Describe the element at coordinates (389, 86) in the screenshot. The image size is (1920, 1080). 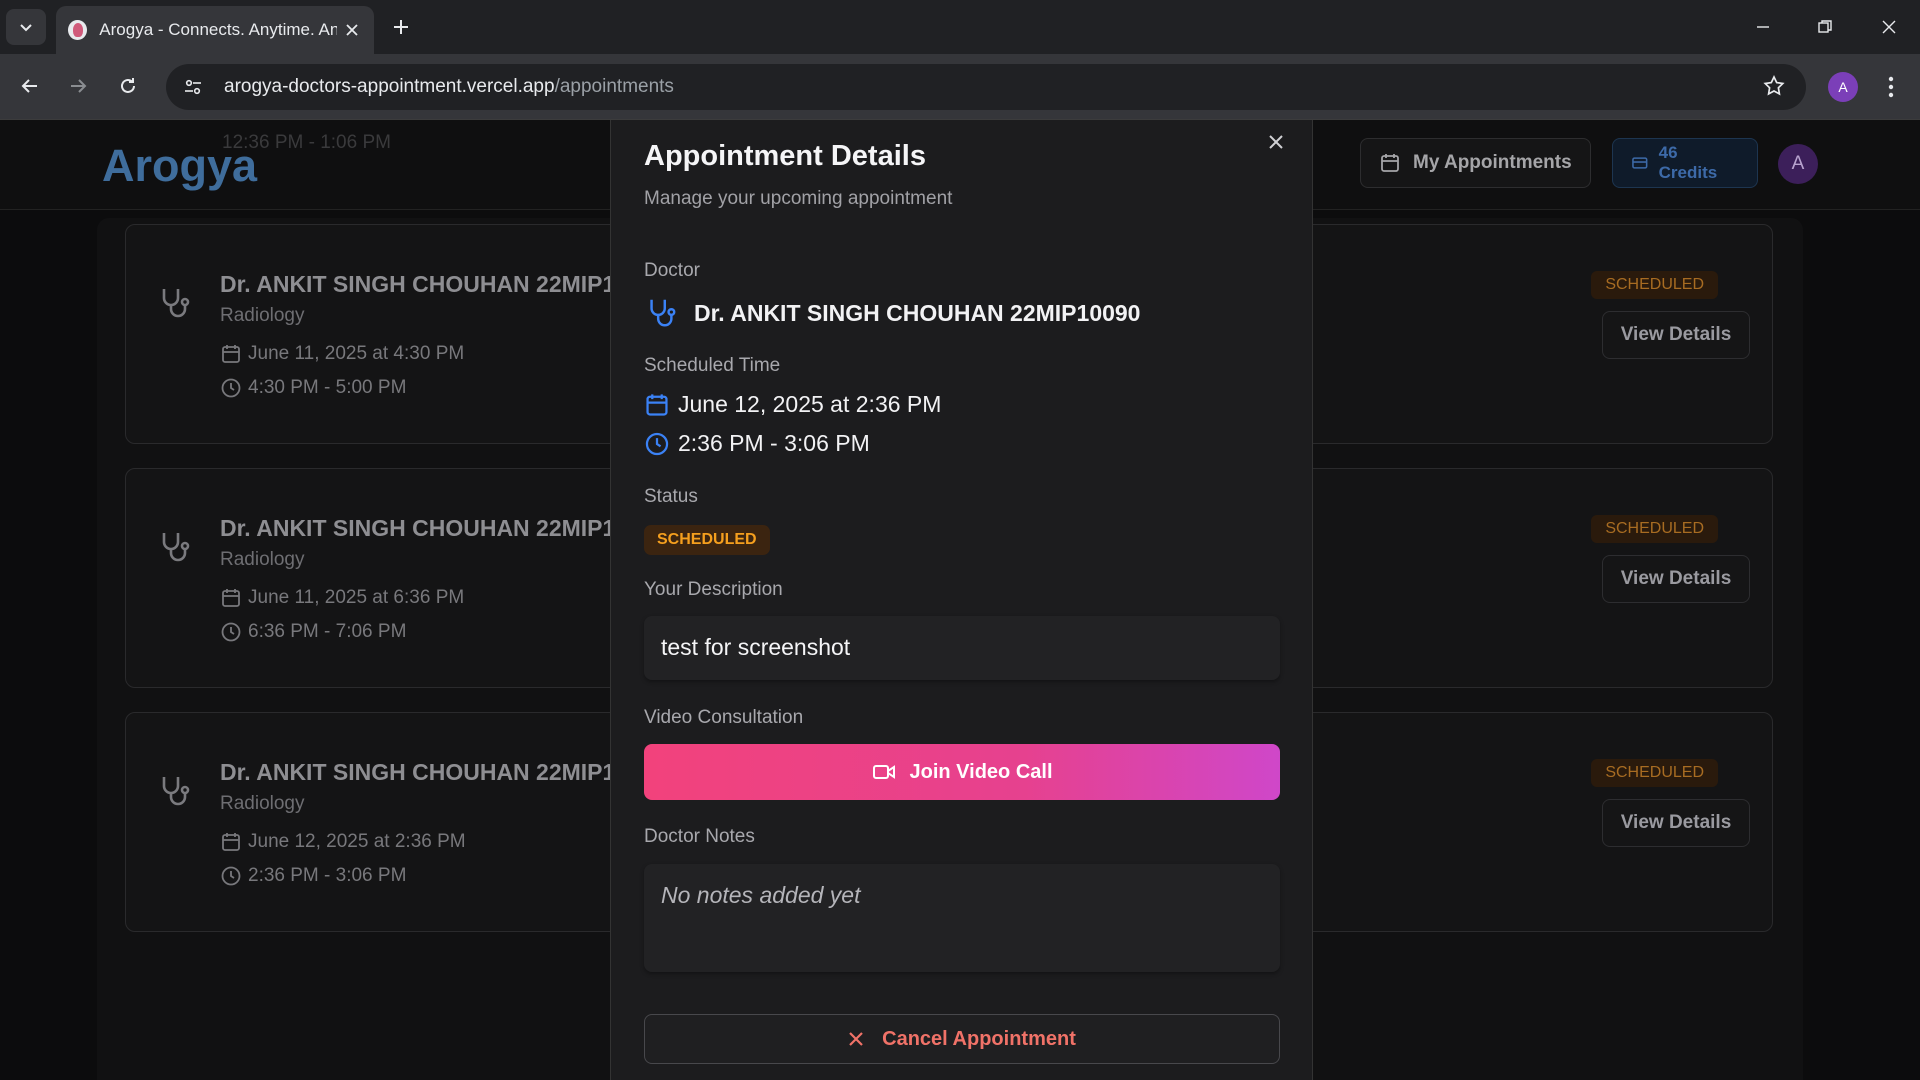
I see `url-host: arogya-doctors-appointment.vercel.app` at that location.